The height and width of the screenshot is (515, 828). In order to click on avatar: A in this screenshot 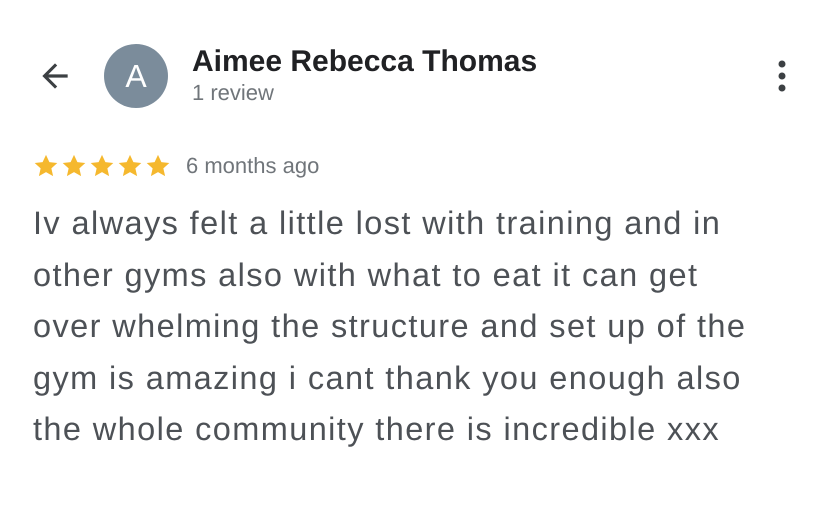, I will do `click(136, 76)`.